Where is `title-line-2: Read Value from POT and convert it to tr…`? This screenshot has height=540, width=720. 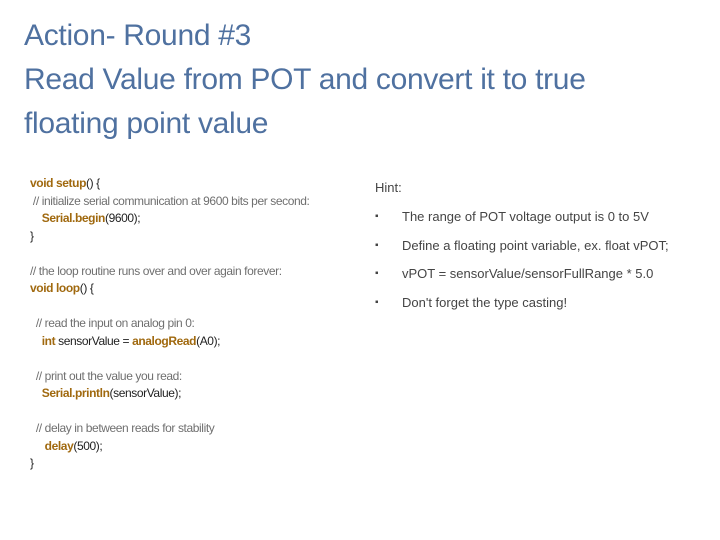 title-line-2: Read Value from POT and convert it to tr… is located at coordinates (305, 79).